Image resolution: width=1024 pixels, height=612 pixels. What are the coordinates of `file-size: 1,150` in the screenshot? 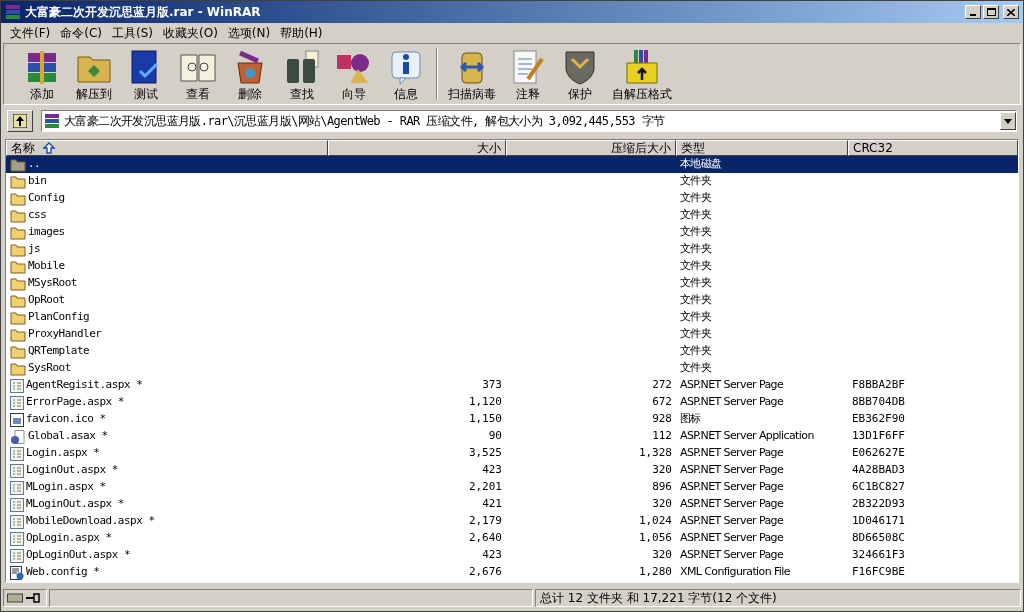 It's located at (485, 419).